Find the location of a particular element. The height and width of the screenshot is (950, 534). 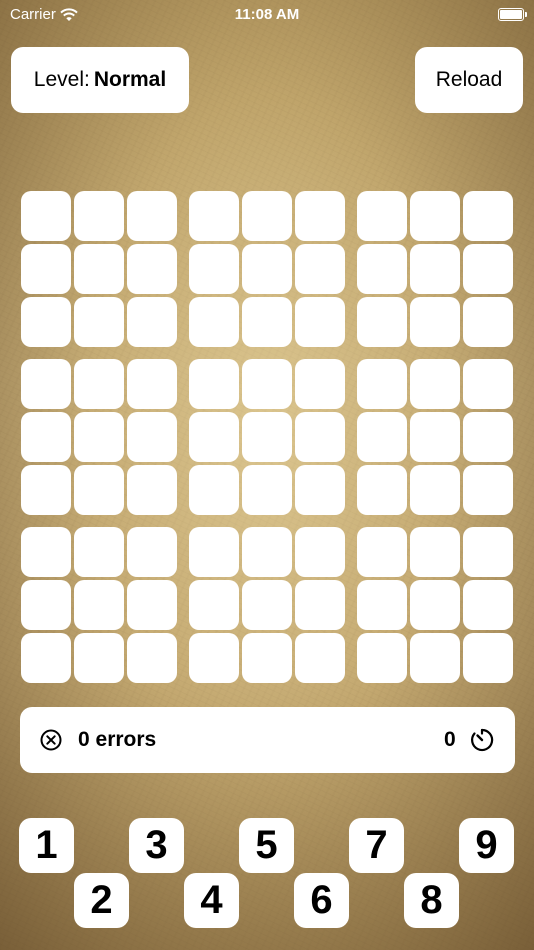

number-button: 1 is located at coordinates (46, 845).